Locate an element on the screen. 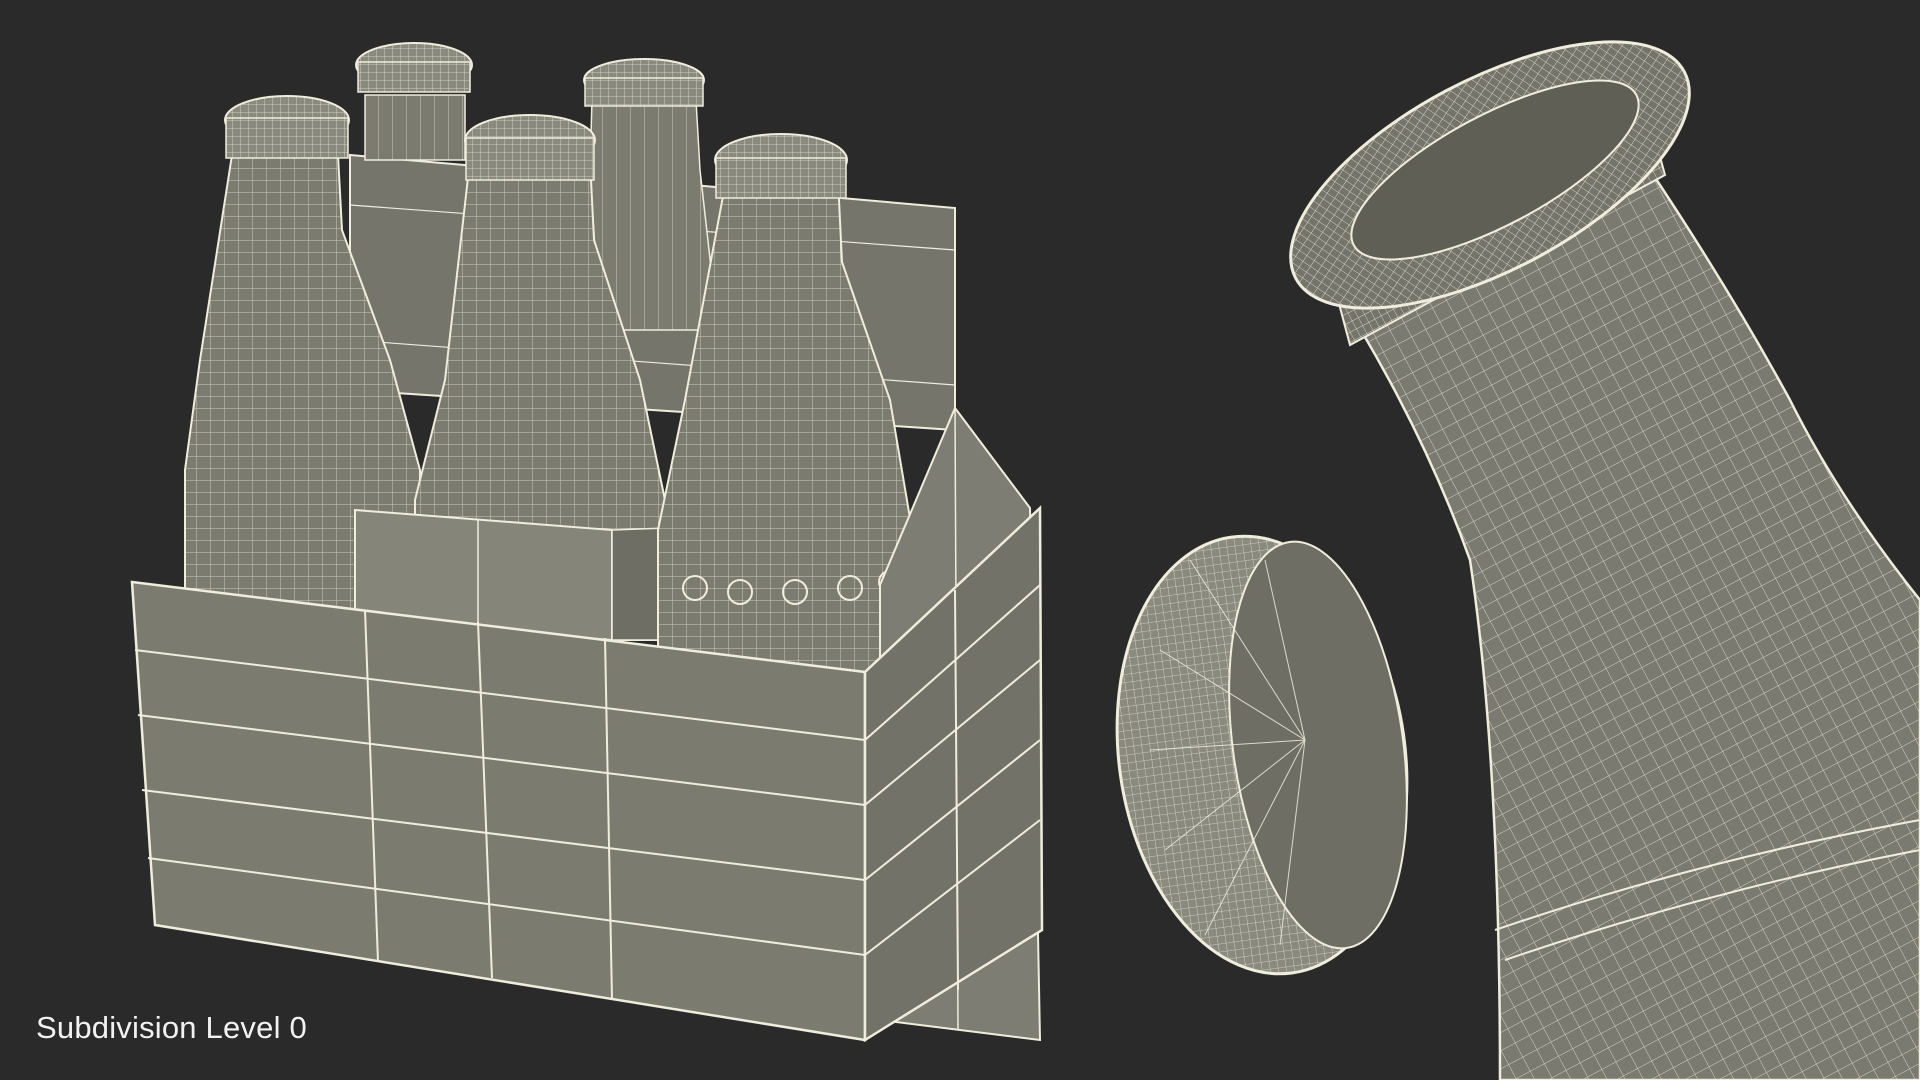 Image resolution: width=1920 pixels, height=1080 pixels. bottle-back-left is located at coordinates (414, 101).